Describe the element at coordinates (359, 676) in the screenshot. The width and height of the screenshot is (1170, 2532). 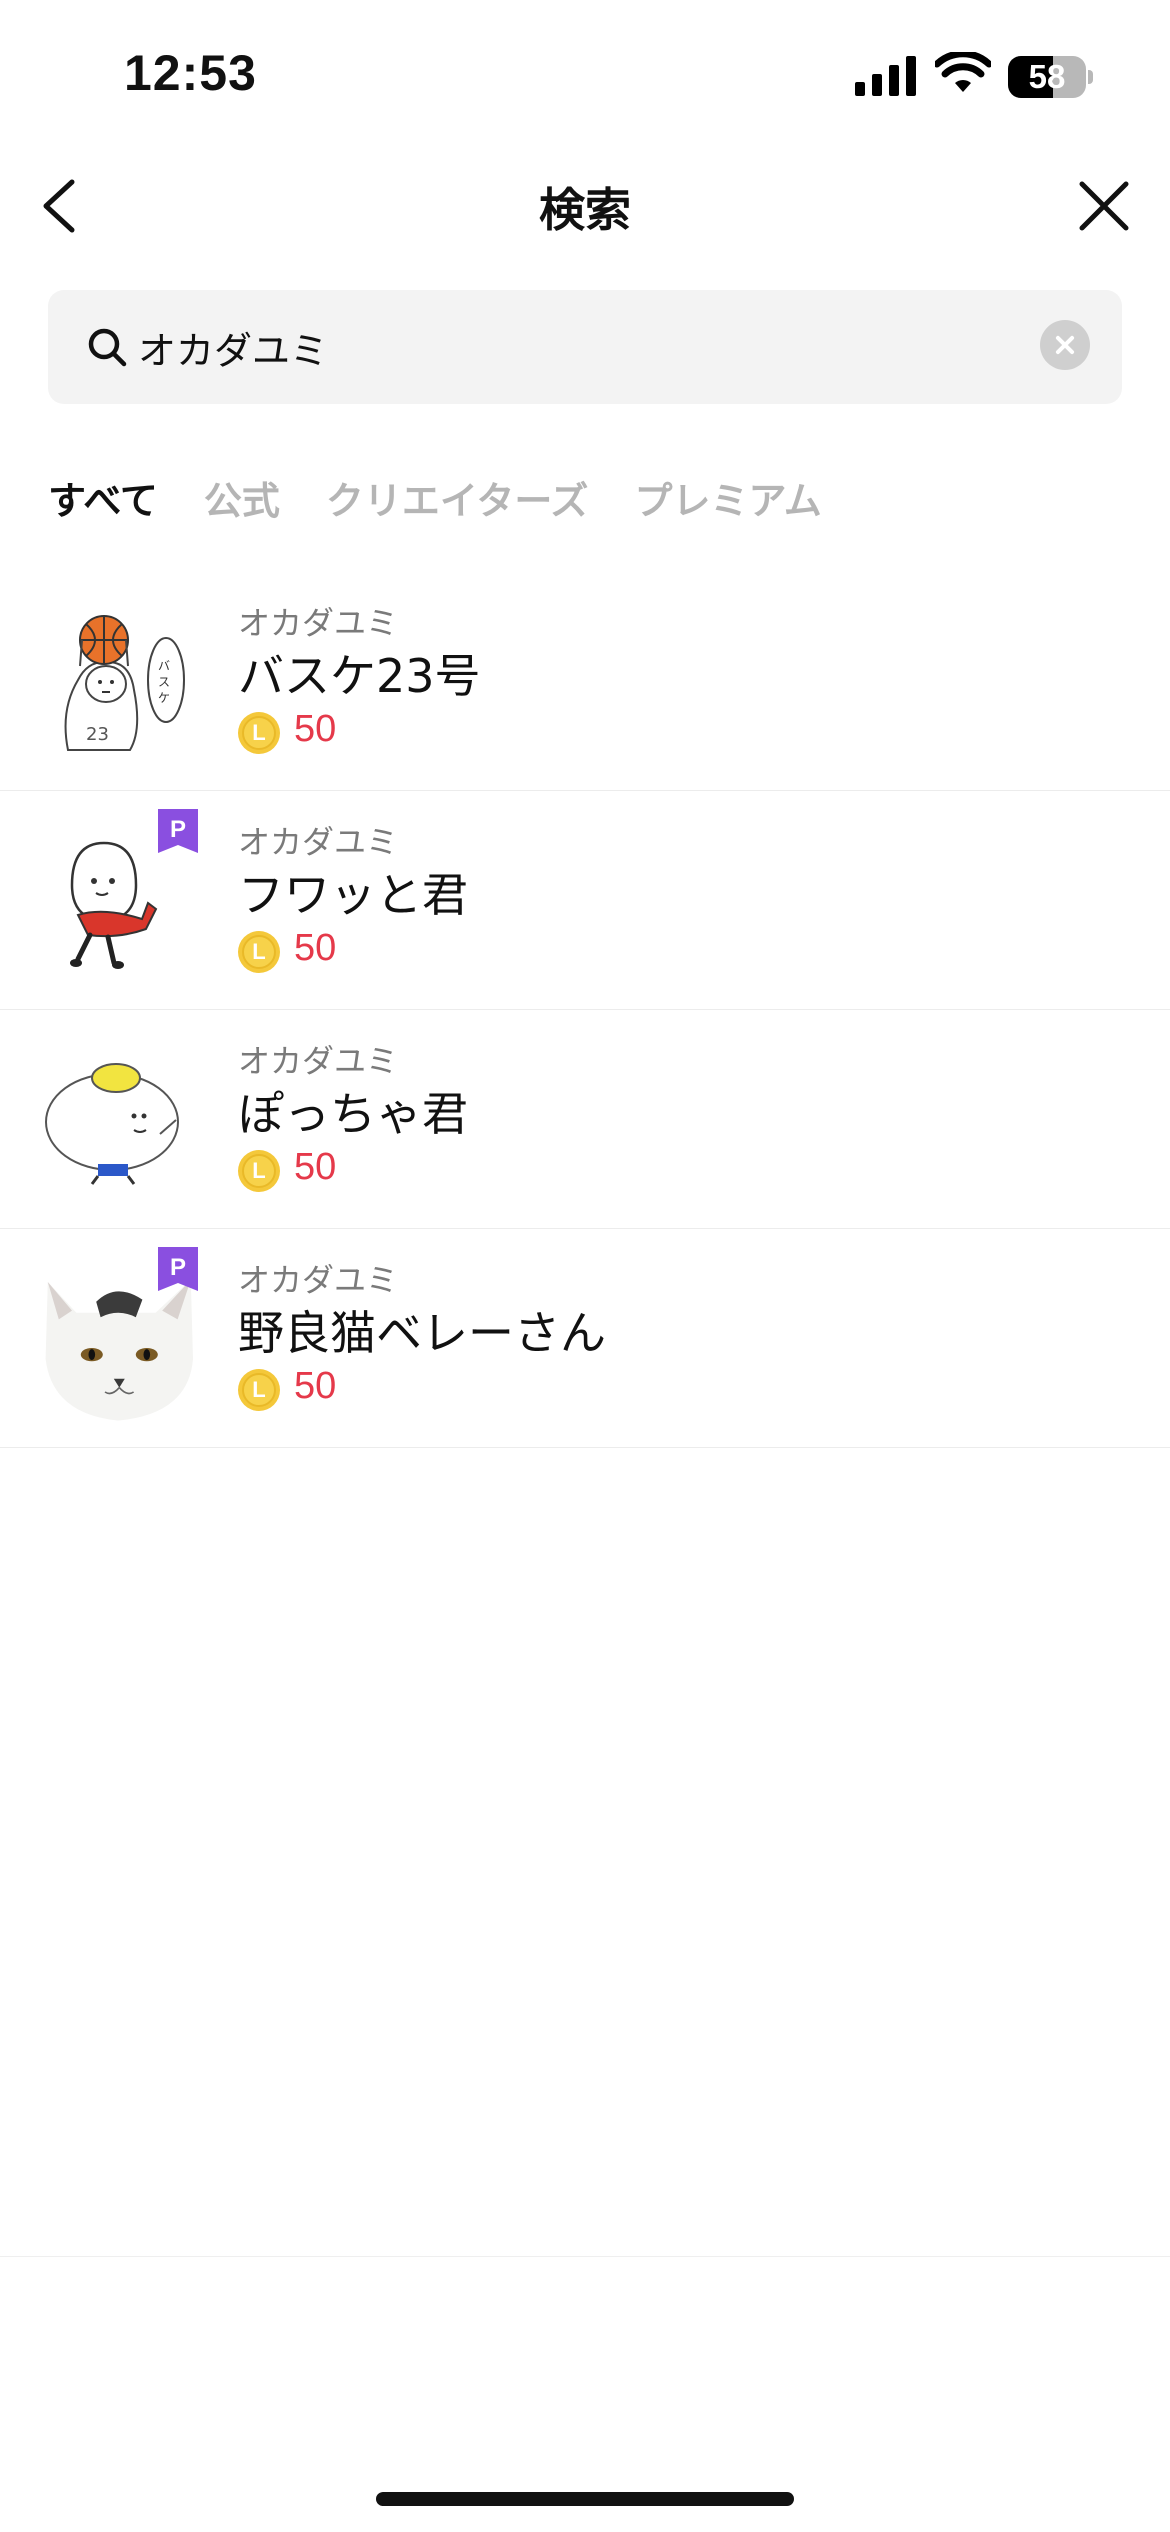
I see `sticker-name: バスケ23号` at that location.